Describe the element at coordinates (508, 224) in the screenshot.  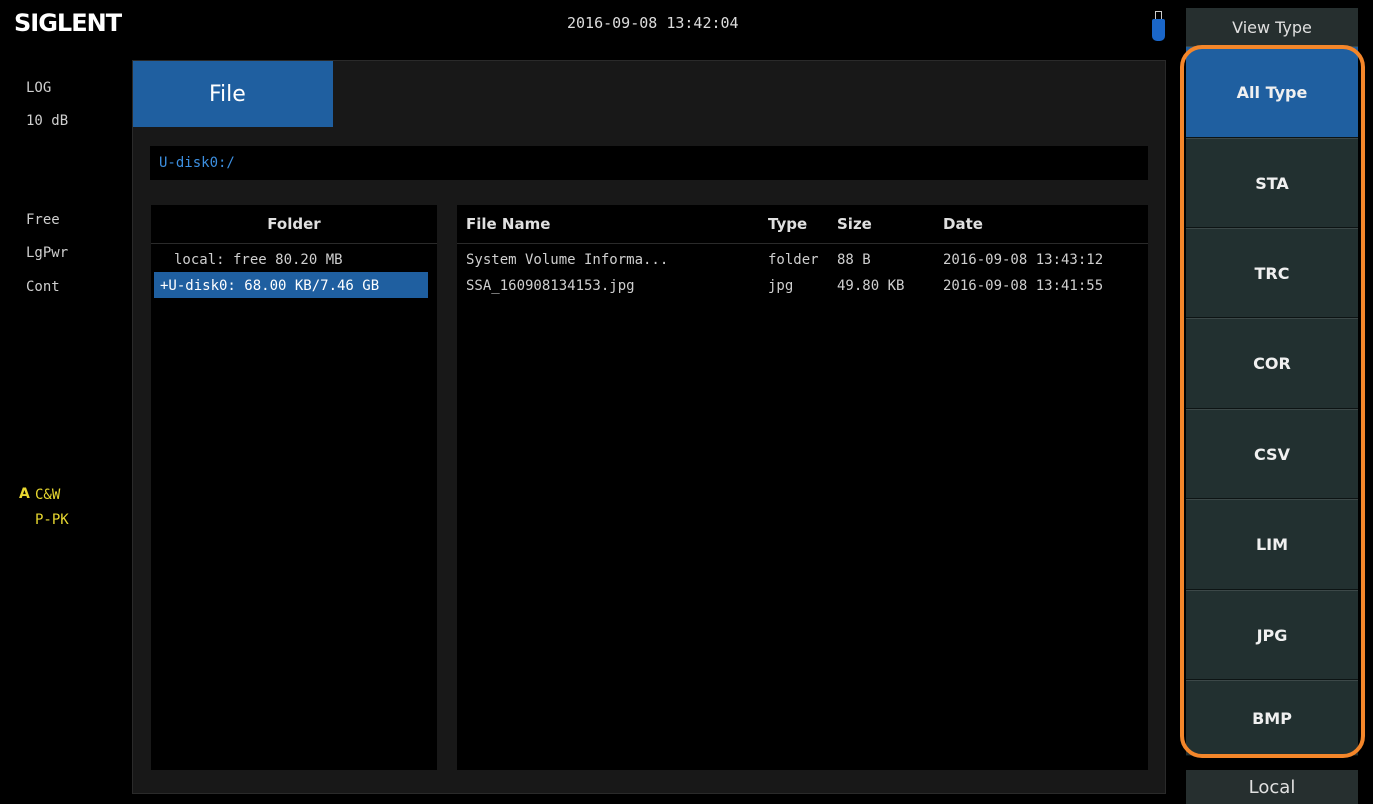
I see `column-header-name: File Name` at that location.